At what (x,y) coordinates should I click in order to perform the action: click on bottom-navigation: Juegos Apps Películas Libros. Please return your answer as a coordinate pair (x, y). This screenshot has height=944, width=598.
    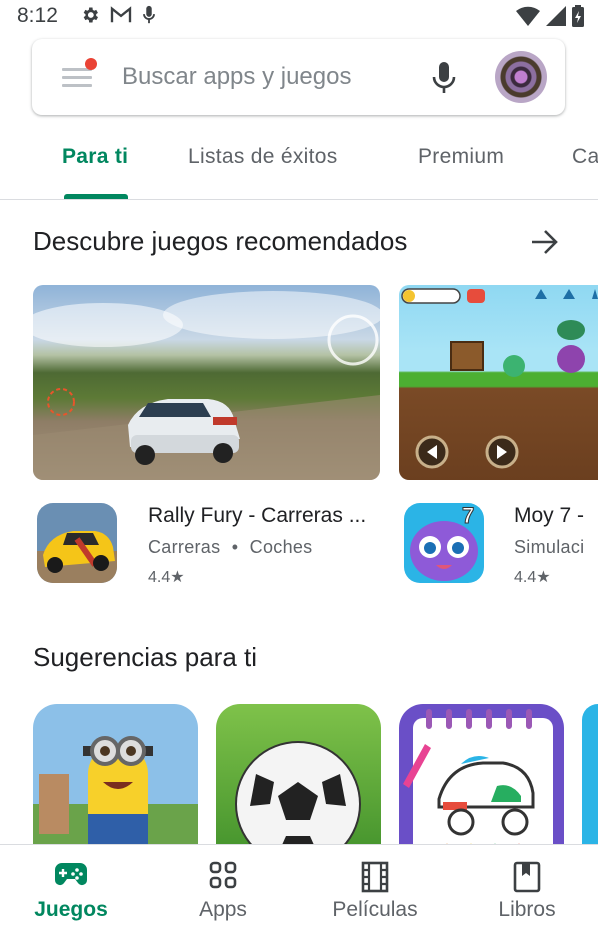
    Looking at the image, I should click on (299, 894).